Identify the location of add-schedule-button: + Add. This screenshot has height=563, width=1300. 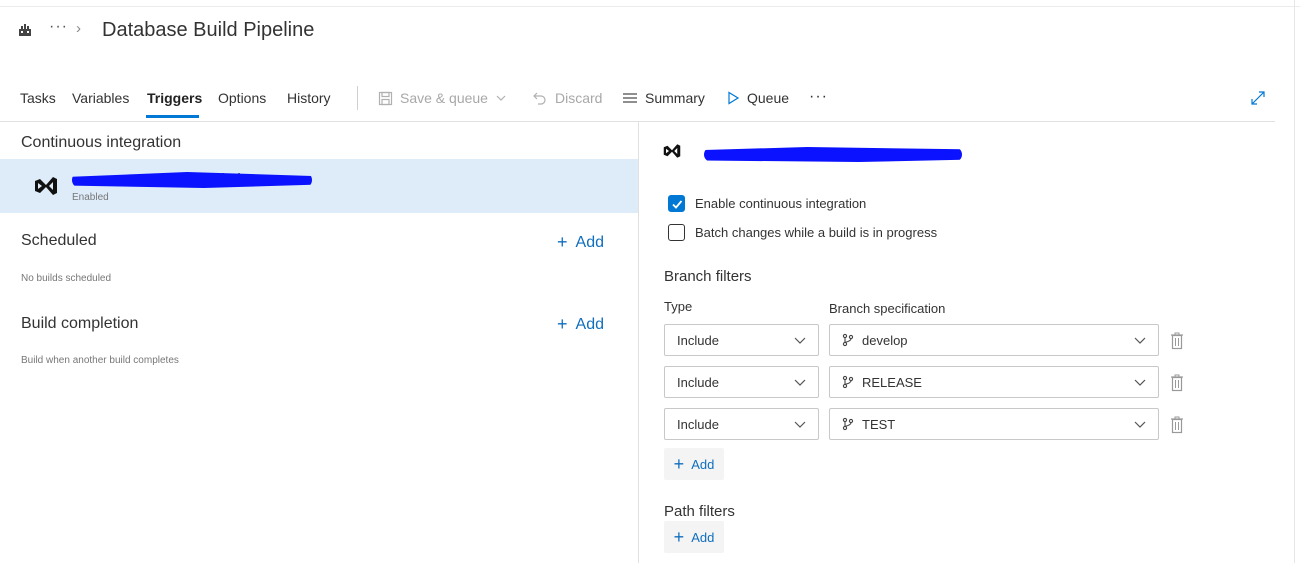
(580, 242).